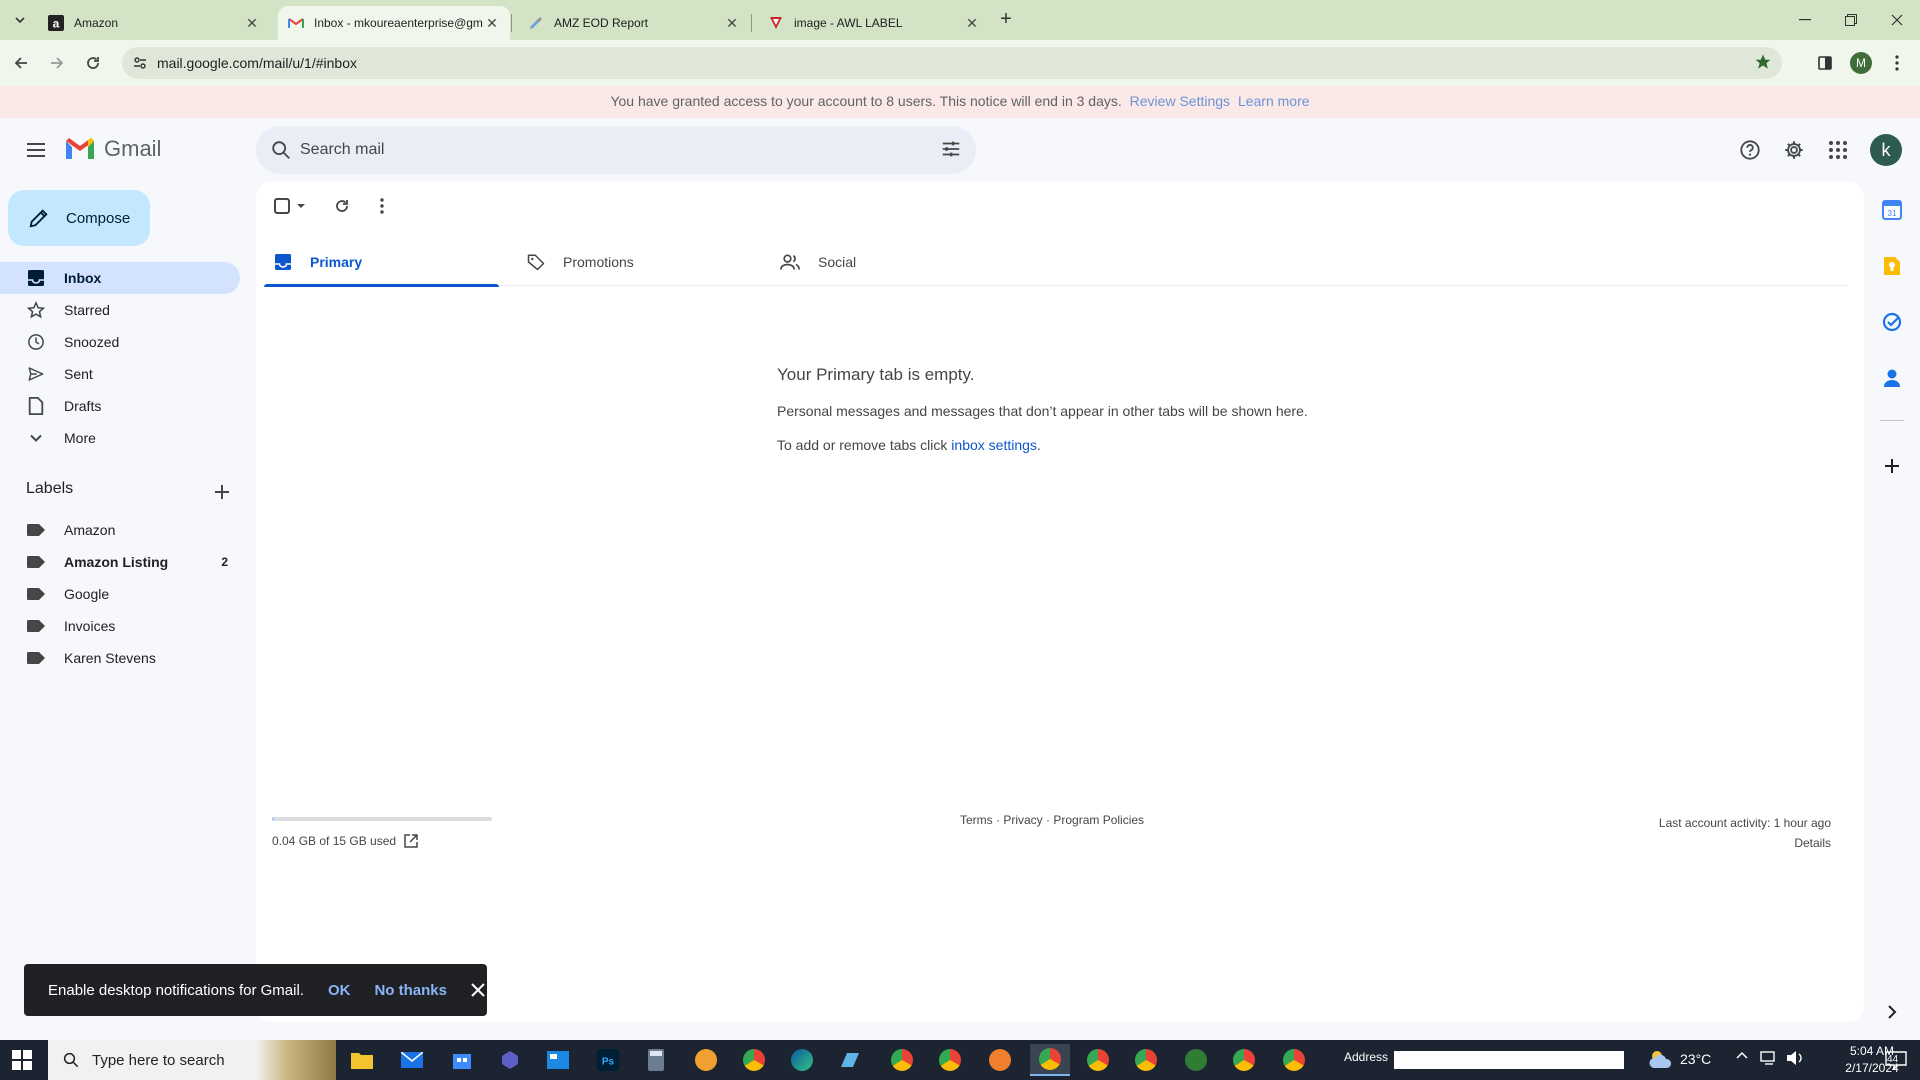  What do you see at coordinates (1886, 150) in the screenshot?
I see `account-avatar: k` at bounding box center [1886, 150].